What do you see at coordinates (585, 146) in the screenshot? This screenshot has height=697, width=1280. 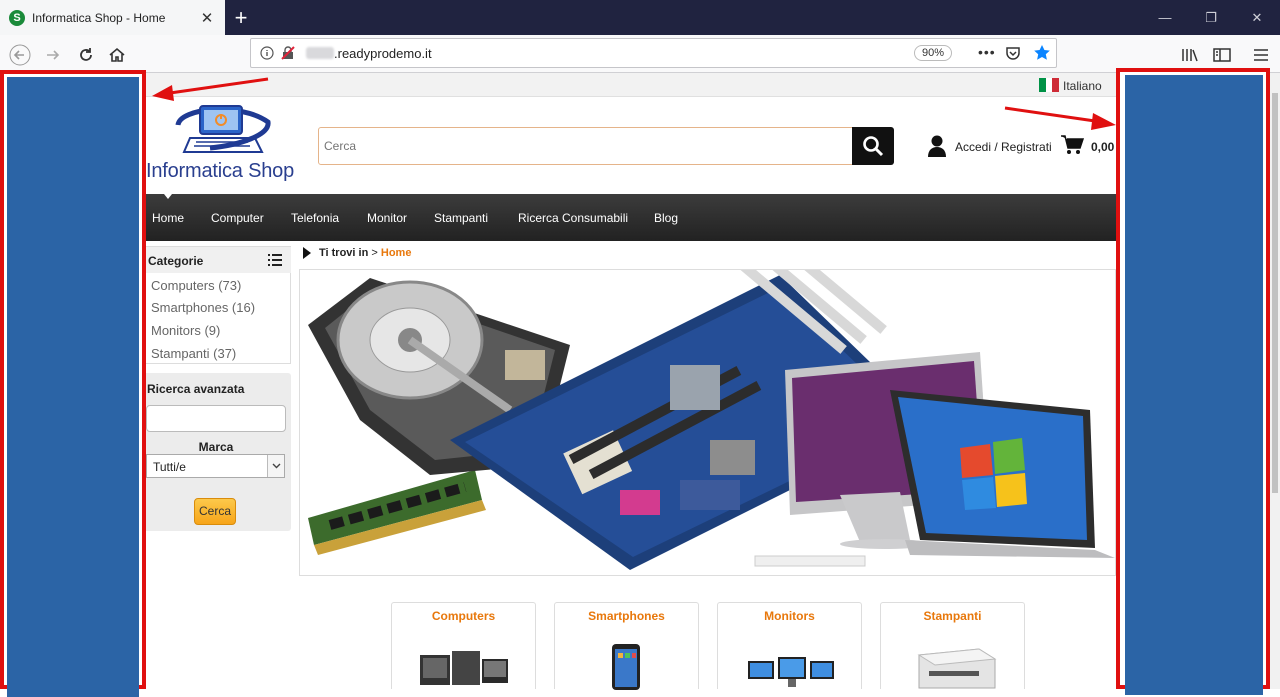 I see `site-search-input` at bounding box center [585, 146].